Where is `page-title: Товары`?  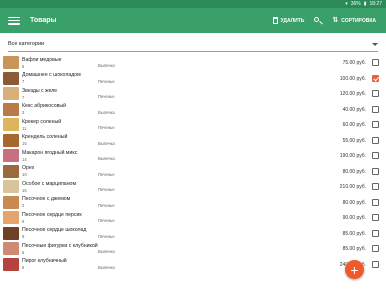 page-title: Товары is located at coordinates (43, 20).